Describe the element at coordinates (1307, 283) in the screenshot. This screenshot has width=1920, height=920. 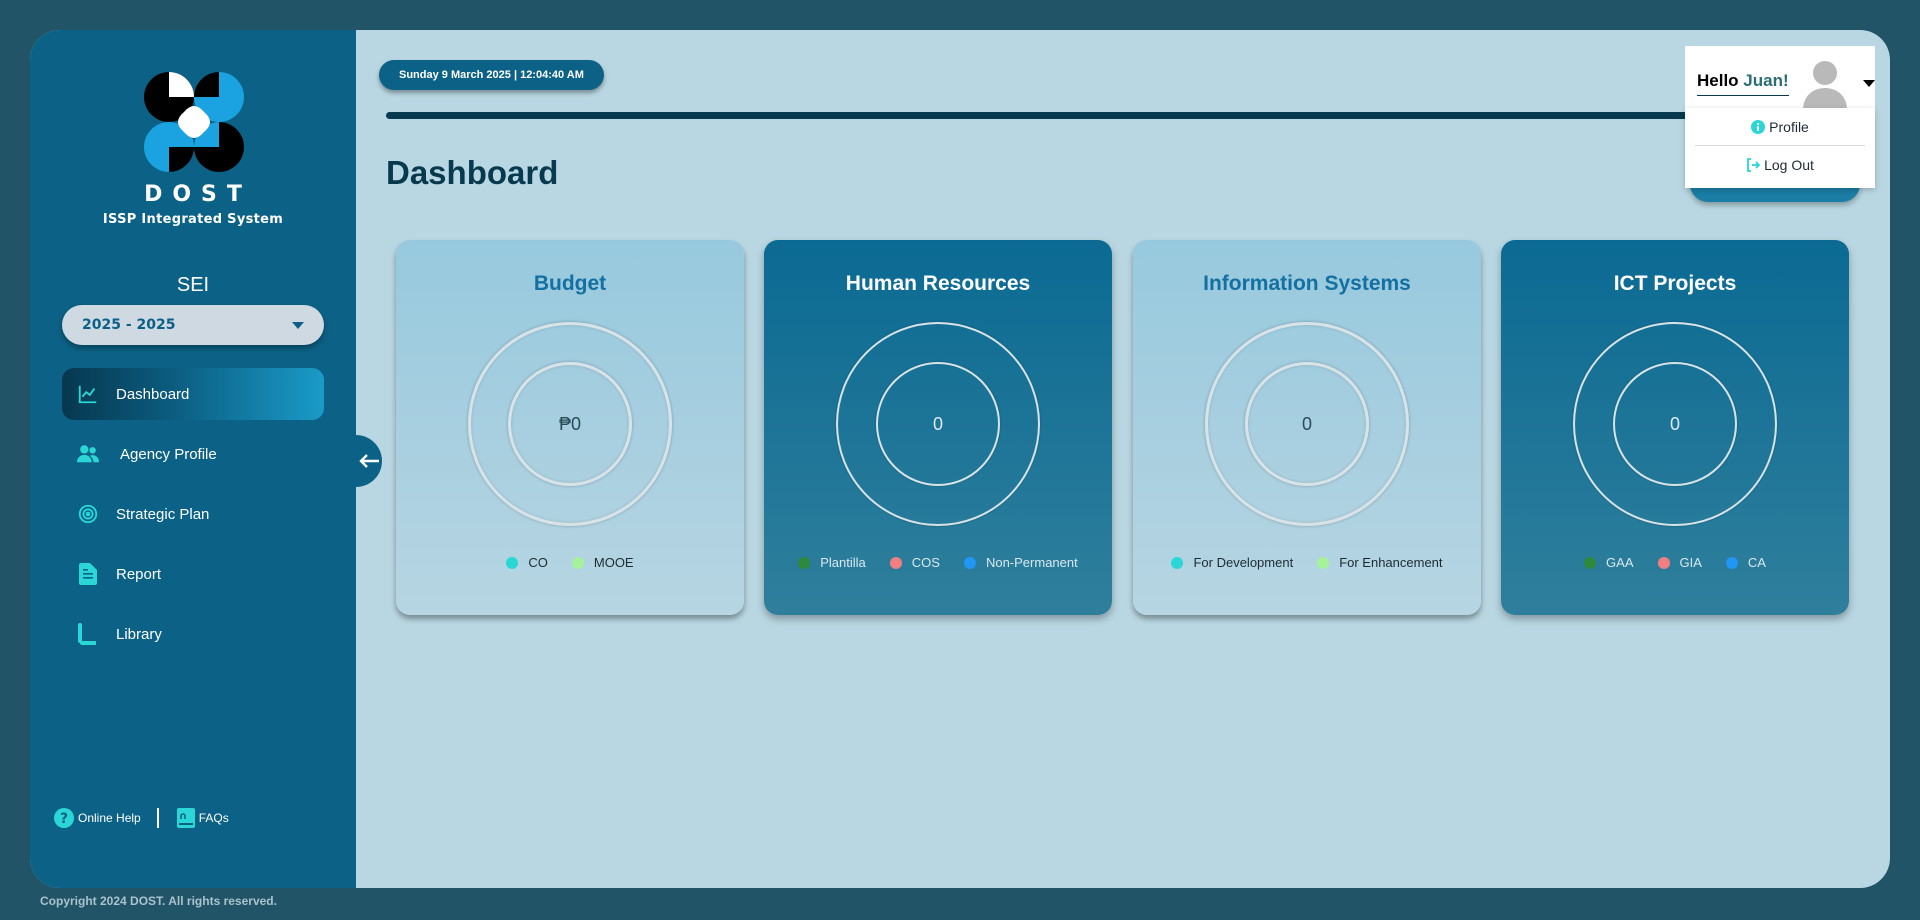
I see `card-title: Information Systems` at that location.